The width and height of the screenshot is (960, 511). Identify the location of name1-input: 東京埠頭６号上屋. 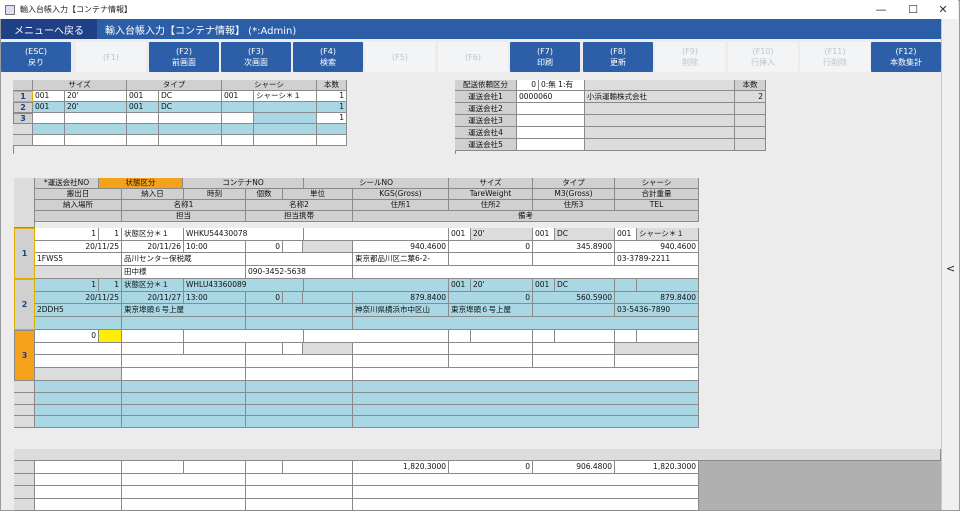
(184, 311).